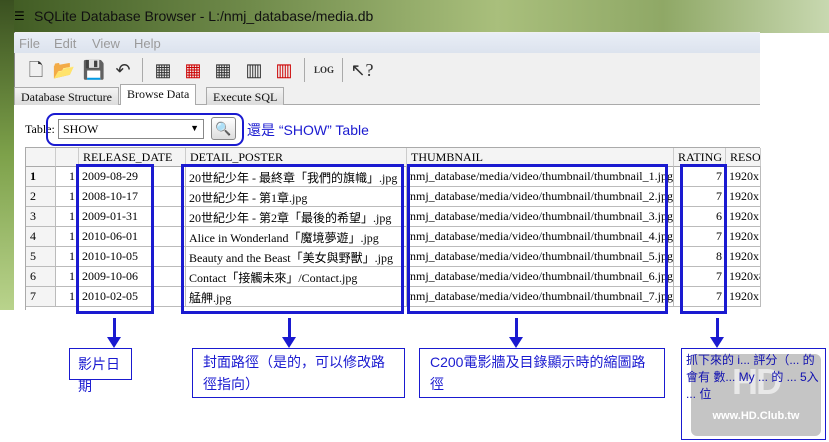 This screenshot has width=829, height=442. I want to click on annotation-date: 影片日期, so click(100, 371).